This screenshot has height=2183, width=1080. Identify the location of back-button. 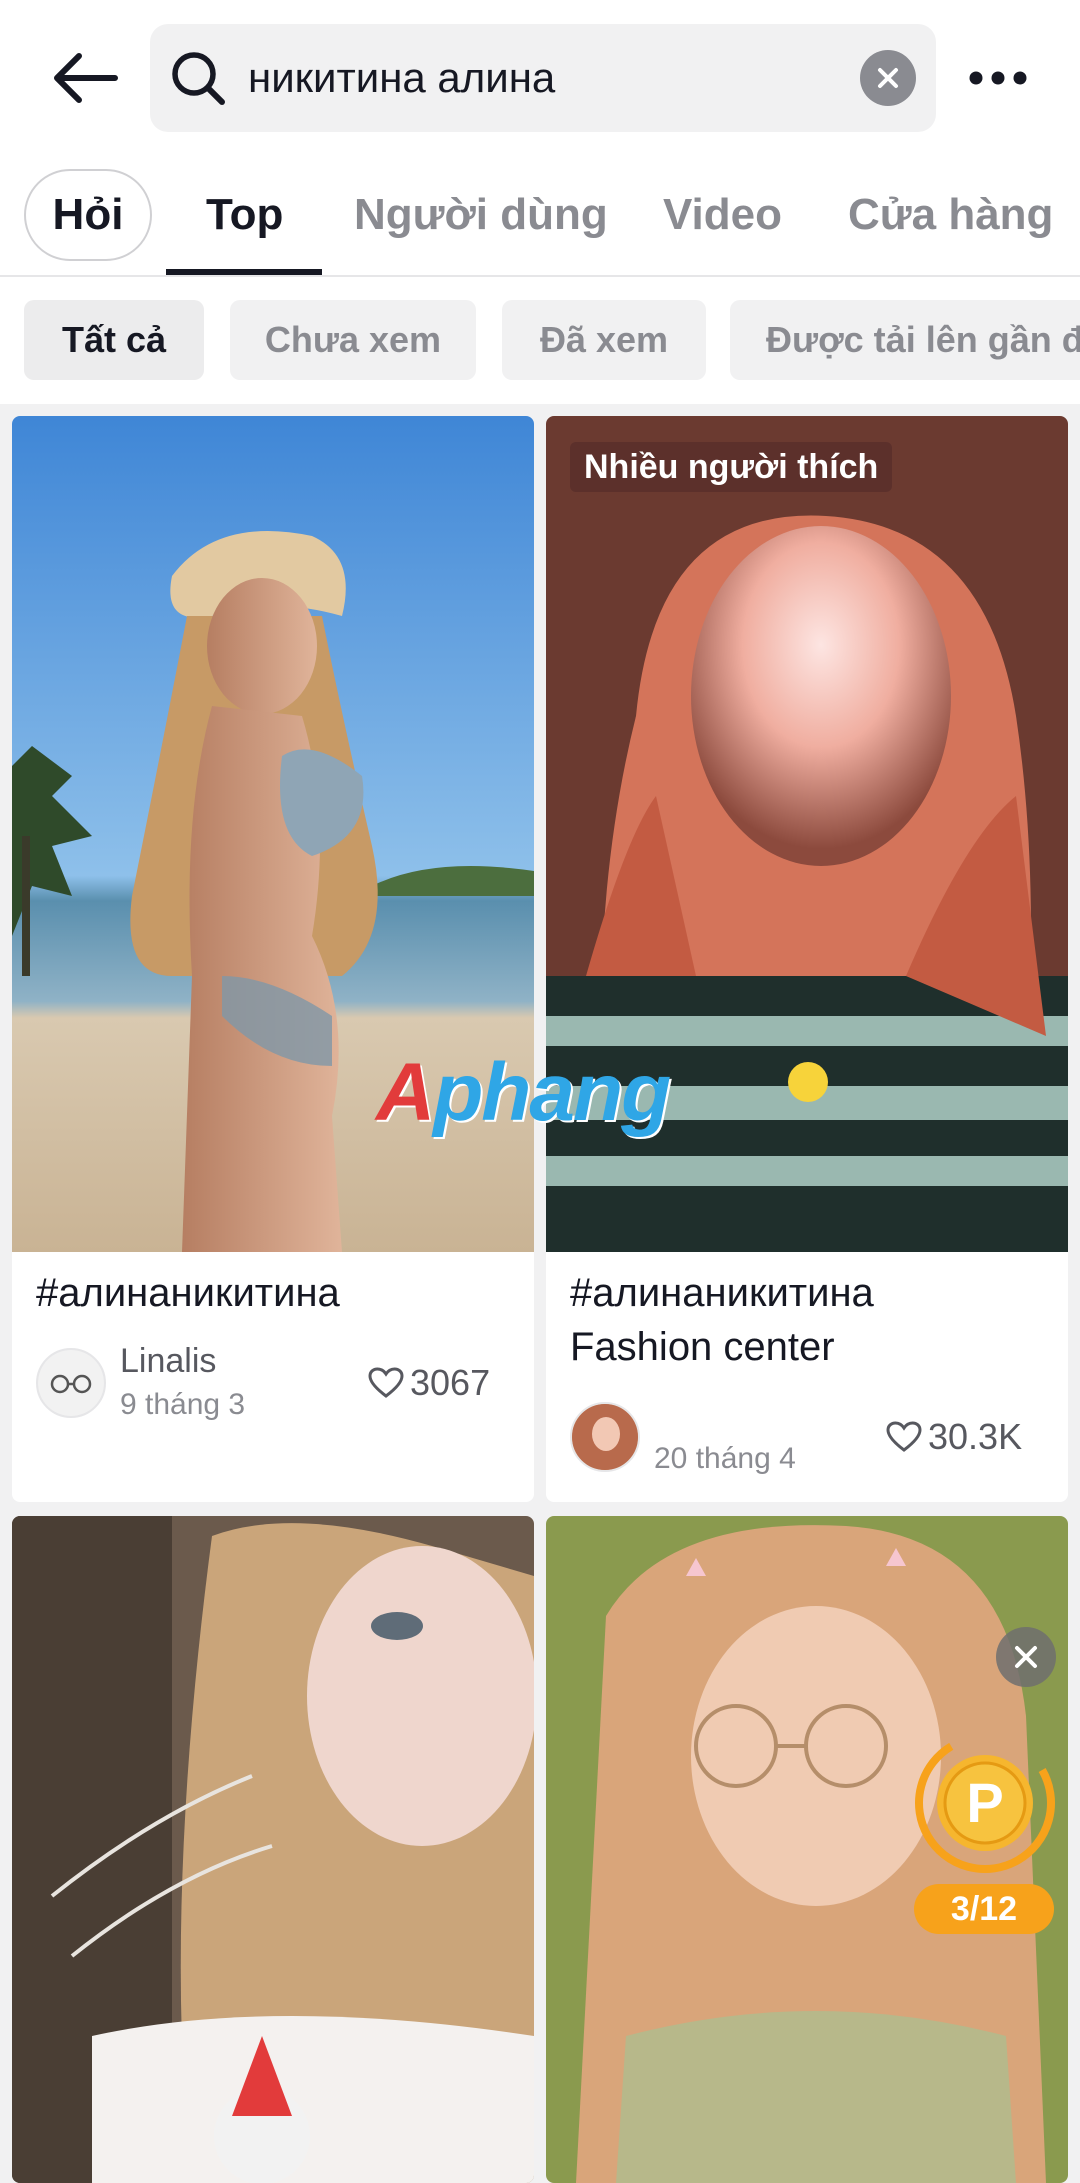
(84, 78).